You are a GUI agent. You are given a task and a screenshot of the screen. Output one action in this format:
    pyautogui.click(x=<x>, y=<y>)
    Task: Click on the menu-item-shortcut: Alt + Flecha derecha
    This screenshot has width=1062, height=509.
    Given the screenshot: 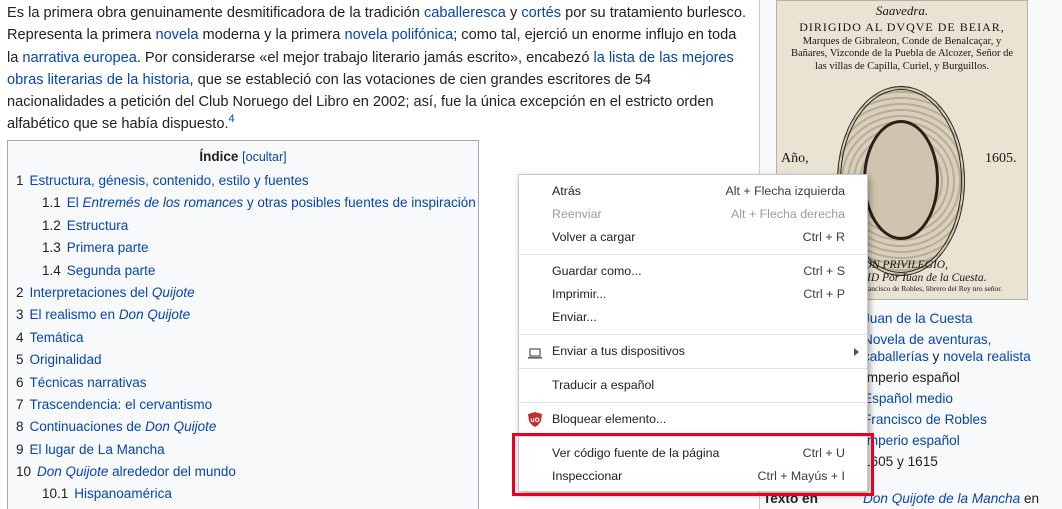 What is the action you would take?
    pyautogui.click(x=788, y=214)
    